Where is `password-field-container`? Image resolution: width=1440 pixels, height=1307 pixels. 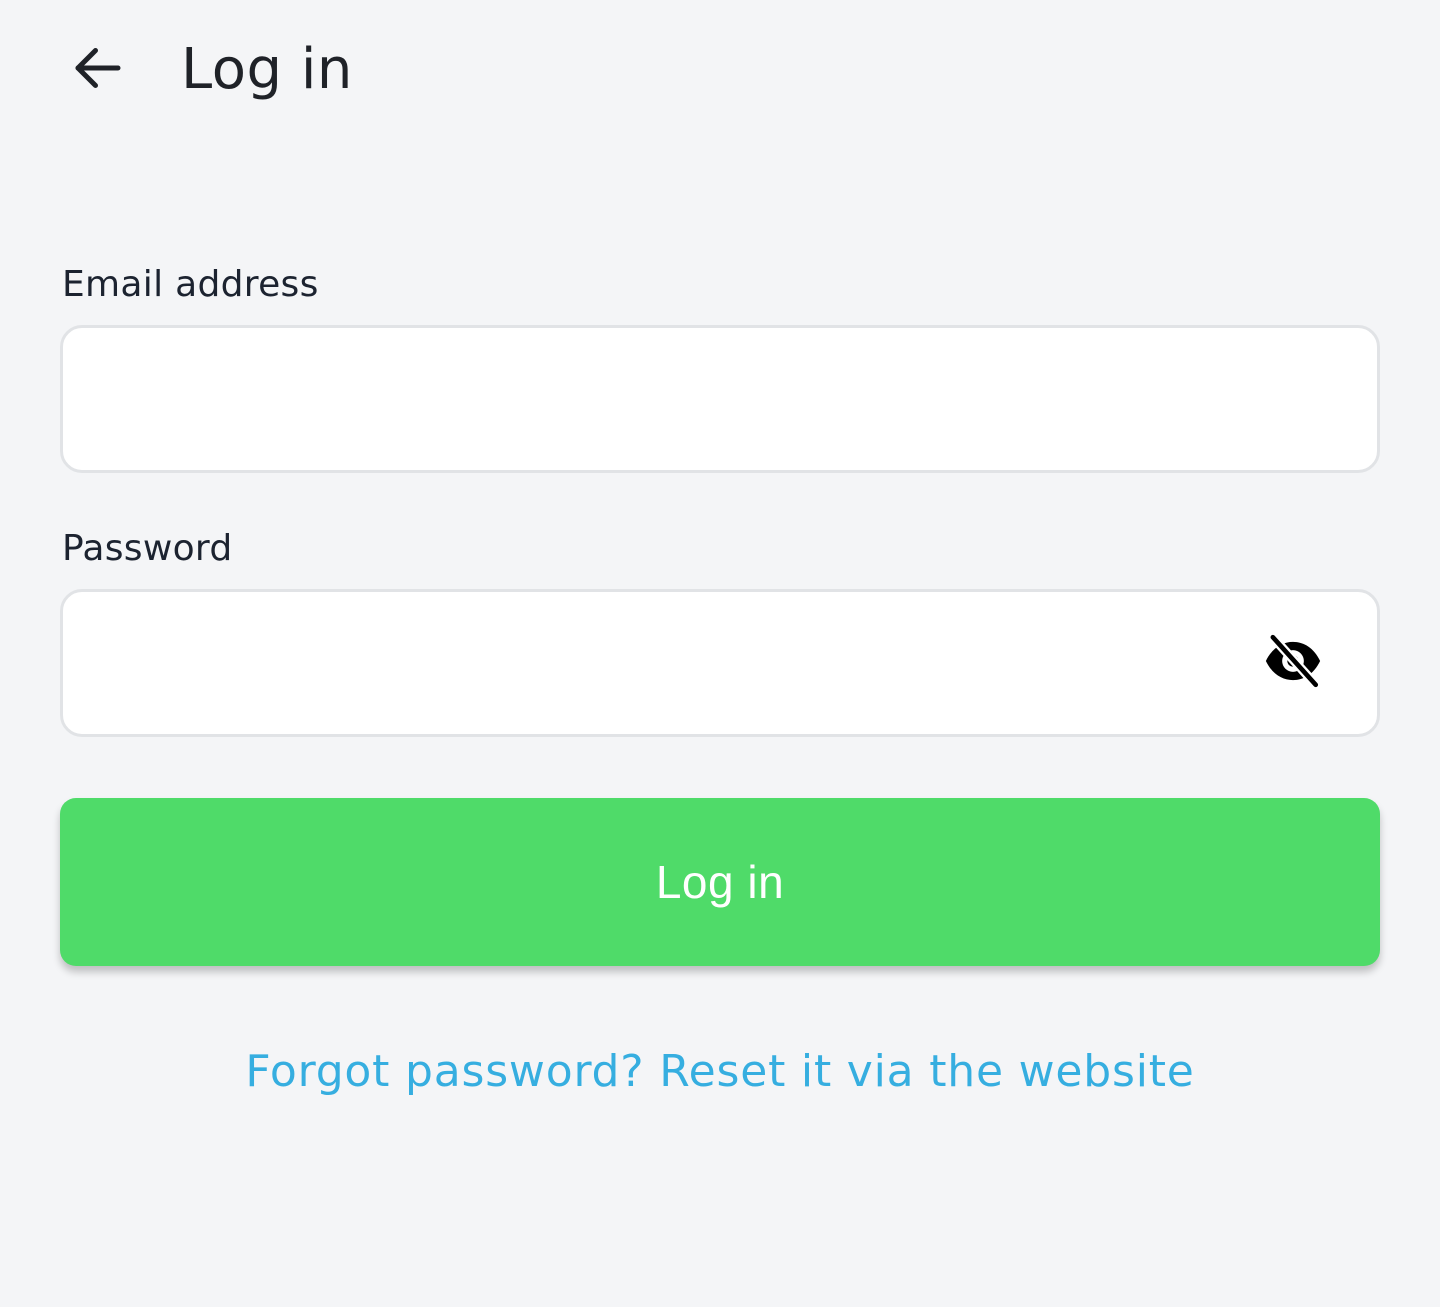
password-field-container is located at coordinates (720, 663).